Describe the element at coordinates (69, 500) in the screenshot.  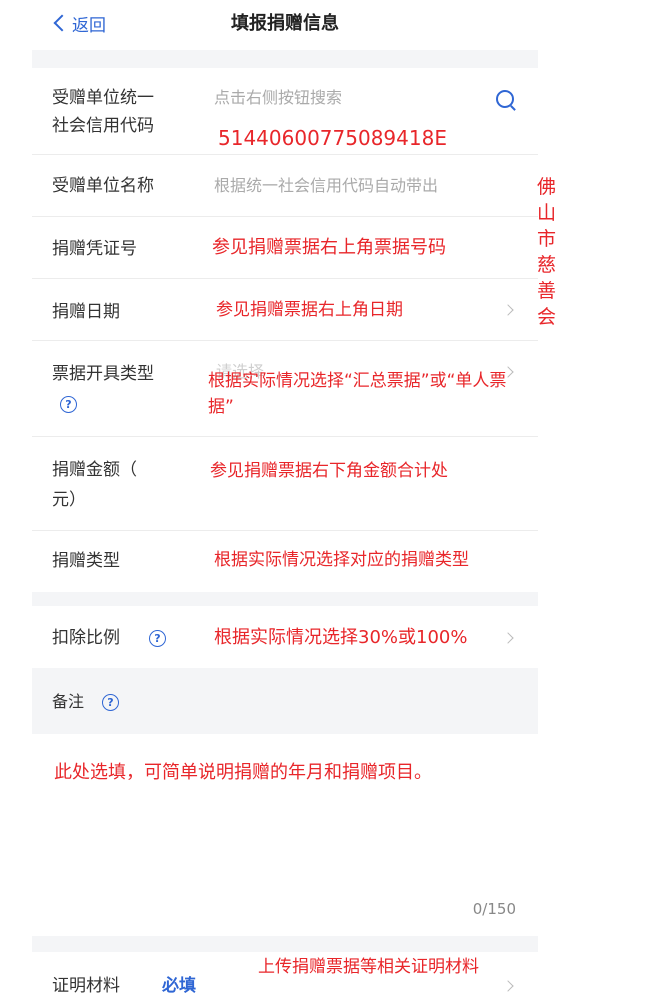
I see `amount-label-line2: 元）` at that location.